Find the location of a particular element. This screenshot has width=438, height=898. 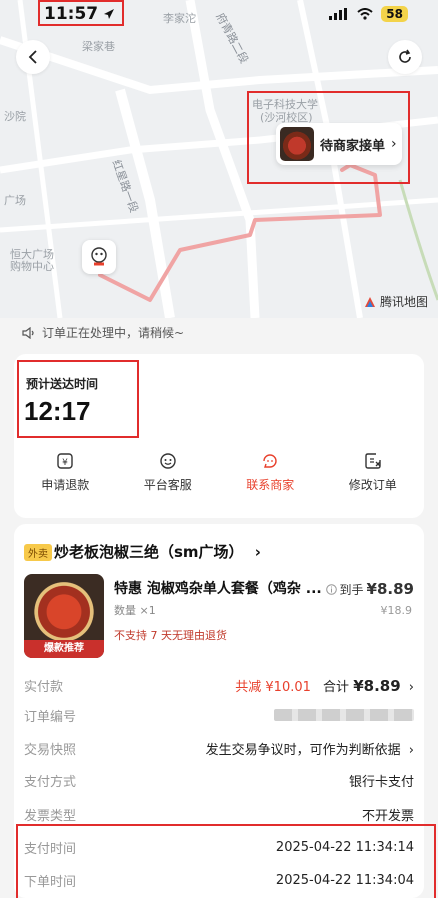

status-icons: 58 is located at coordinates (368, 14).